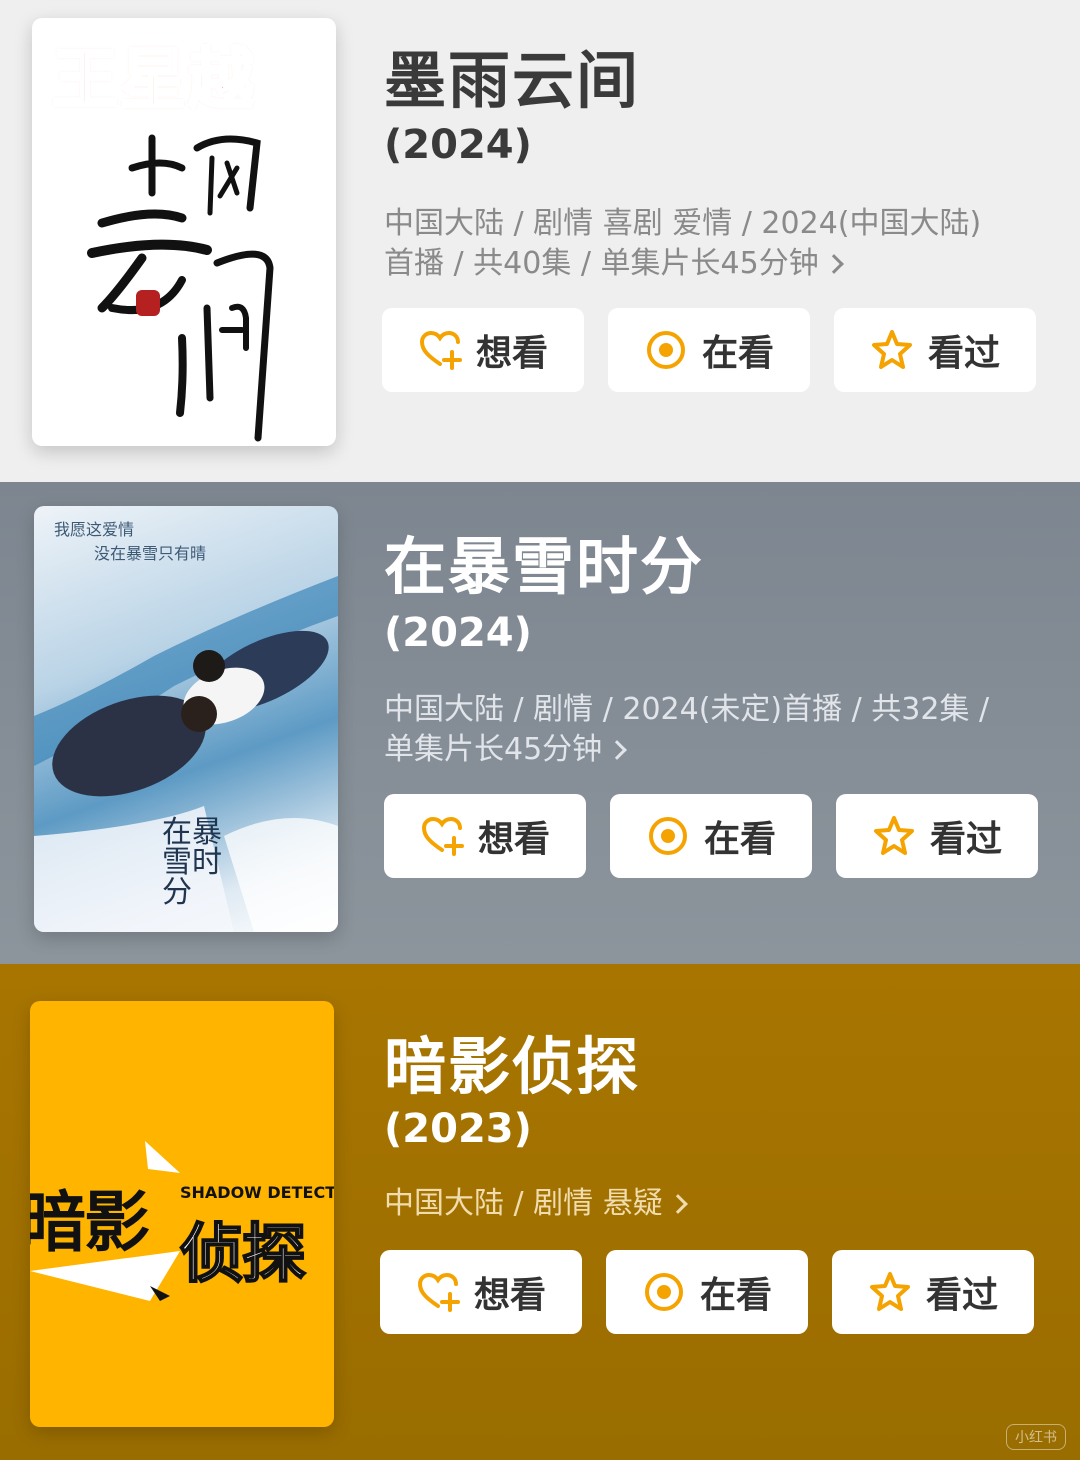  What do you see at coordinates (512, 1061) in the screenshot?
I see `show-title: 暗影侦探` at bounding box center [512, 1061].